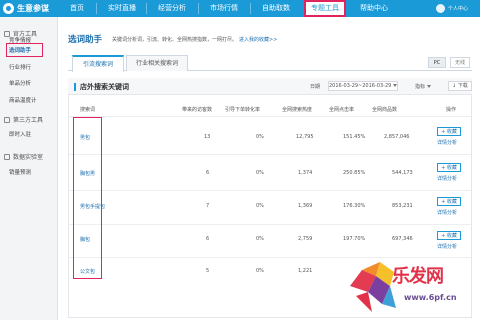 This screenshot has width=480, height=320. I want to click on sidebar-item-industry-rank: 行业排行, so click(20, 68).